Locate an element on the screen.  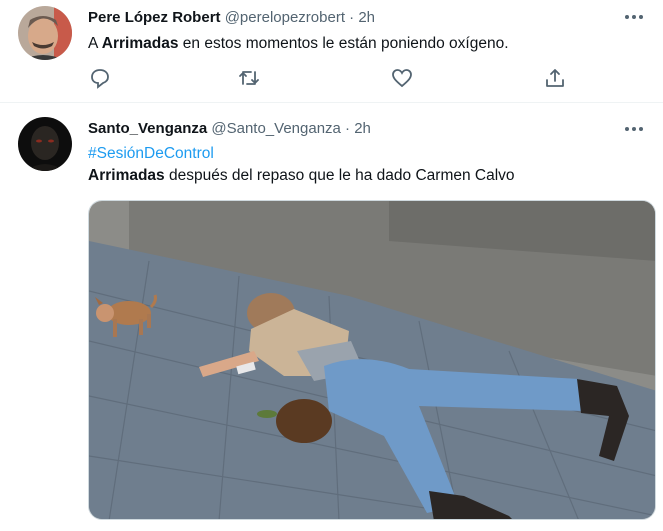
display-name: Santo_Venganza is located at coordinates (147, 128).